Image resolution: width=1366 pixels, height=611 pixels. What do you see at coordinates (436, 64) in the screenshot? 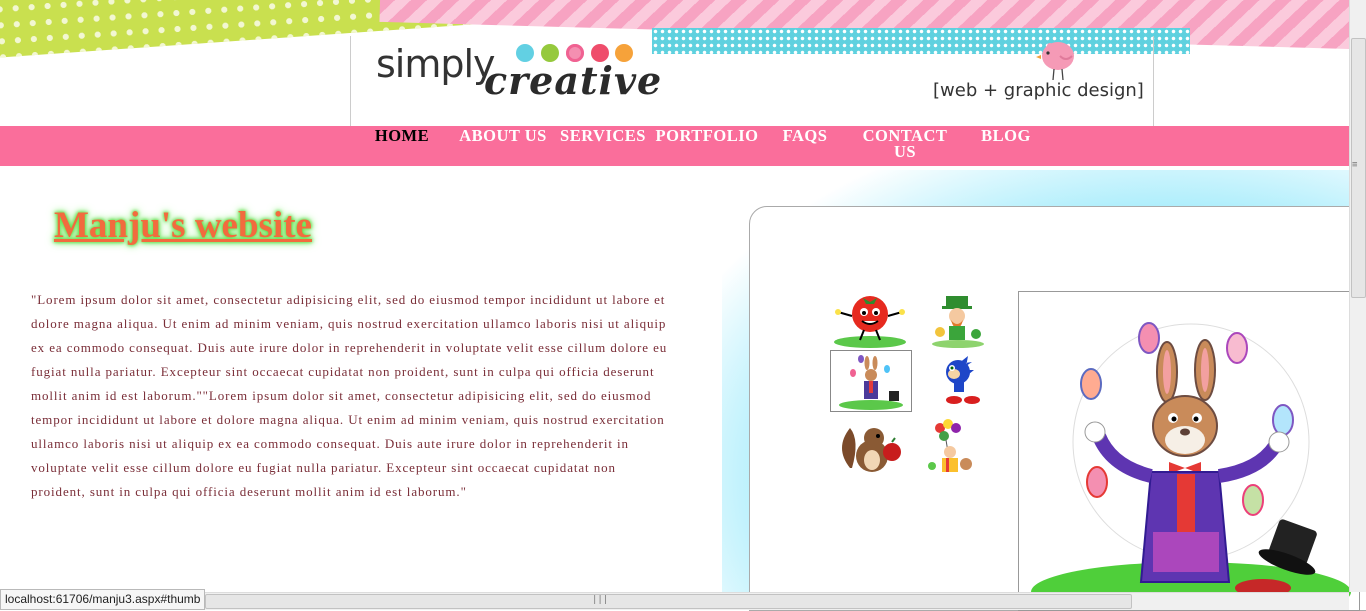
I see `logo-word-simply: simply` at bounding box center [436, 64].